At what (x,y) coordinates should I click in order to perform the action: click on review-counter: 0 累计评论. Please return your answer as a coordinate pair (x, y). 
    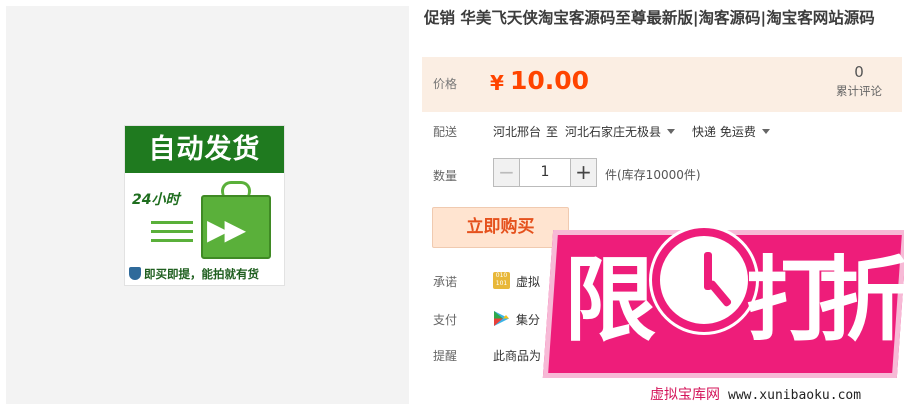
    Looking at the image, I should click on (859, 81).